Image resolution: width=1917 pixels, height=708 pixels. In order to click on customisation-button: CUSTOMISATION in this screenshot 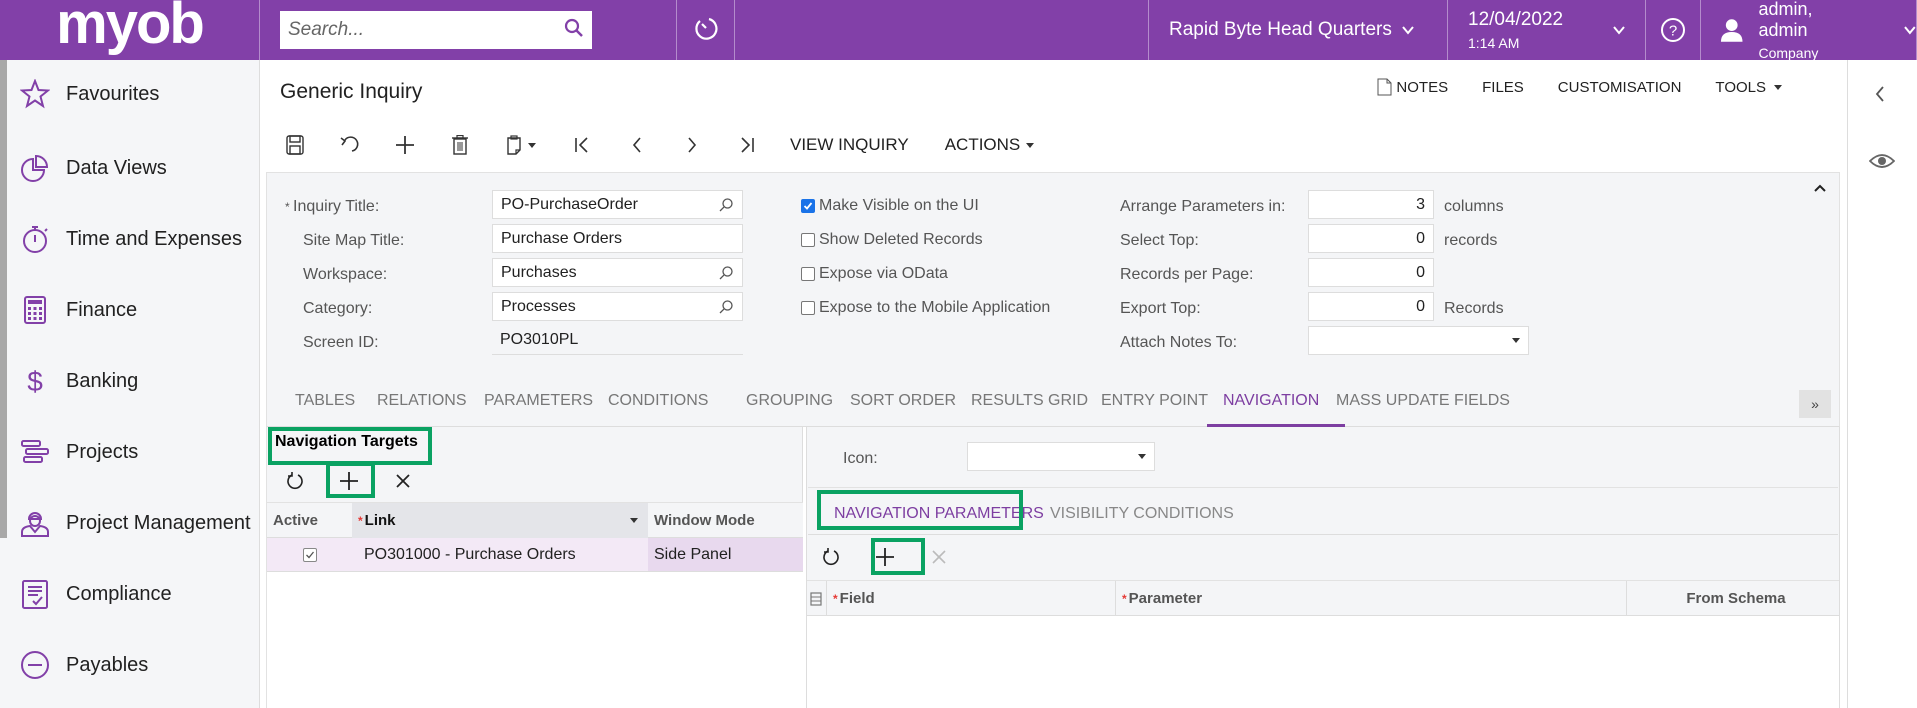, I will do `click(1620, 87)`.